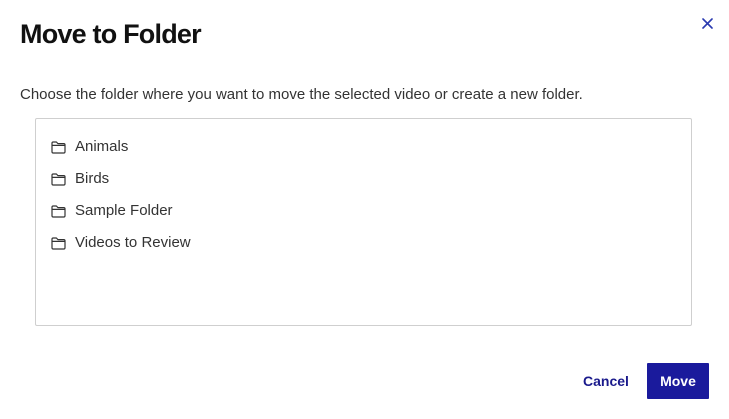 This screenshot has height=419, width=729. What do you see at coordinates (133, 242) in the screenshot?
I see `folder-label: Videos to Review` at bounding box center [133, 242].